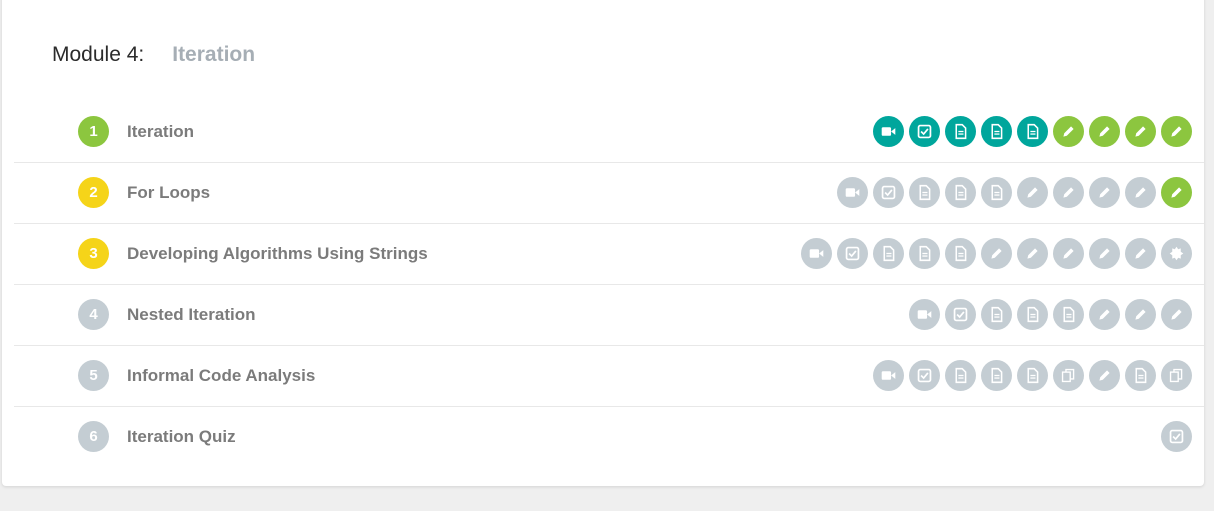  What do you see at coordinates (93, 375) in the screenshot?
I see `lesson-number-badge: 5` at bounding box center [93, 375].